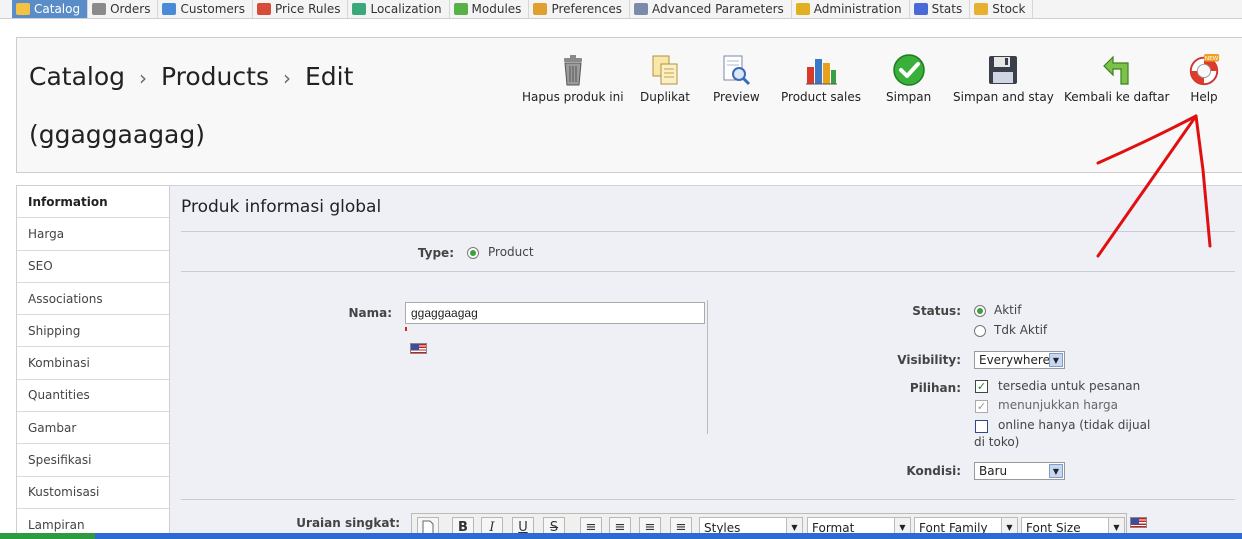 The image size is (1242, 539). I want to click on nav-tab-label: Localization, so click(406, 8).